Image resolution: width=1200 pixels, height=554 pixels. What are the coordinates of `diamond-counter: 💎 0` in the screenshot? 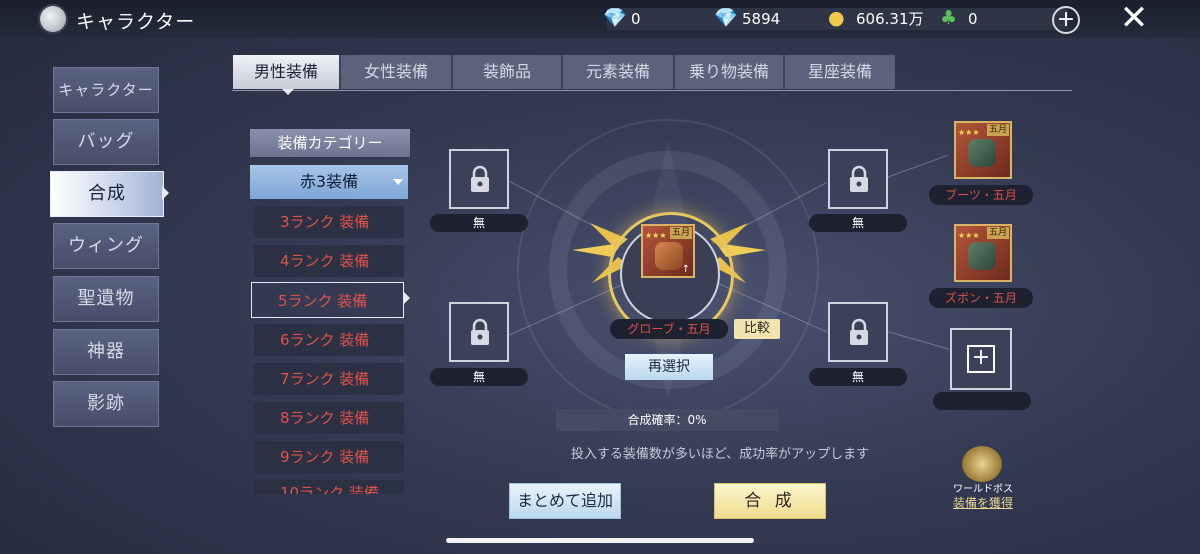 It's located at (667, 18).